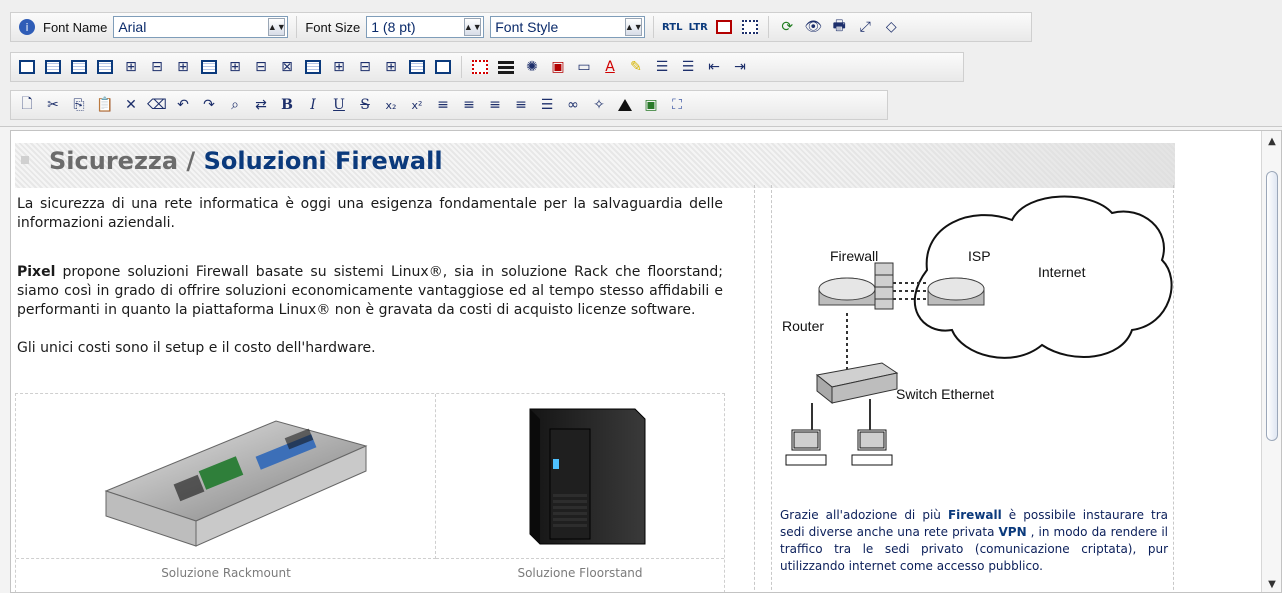 This screenshot has height=593, width=1282. Describe the element at coordinates (425, 27) in the screenshot. I see `font-size-select: 1 (8 pt) ▲▼` at that location.